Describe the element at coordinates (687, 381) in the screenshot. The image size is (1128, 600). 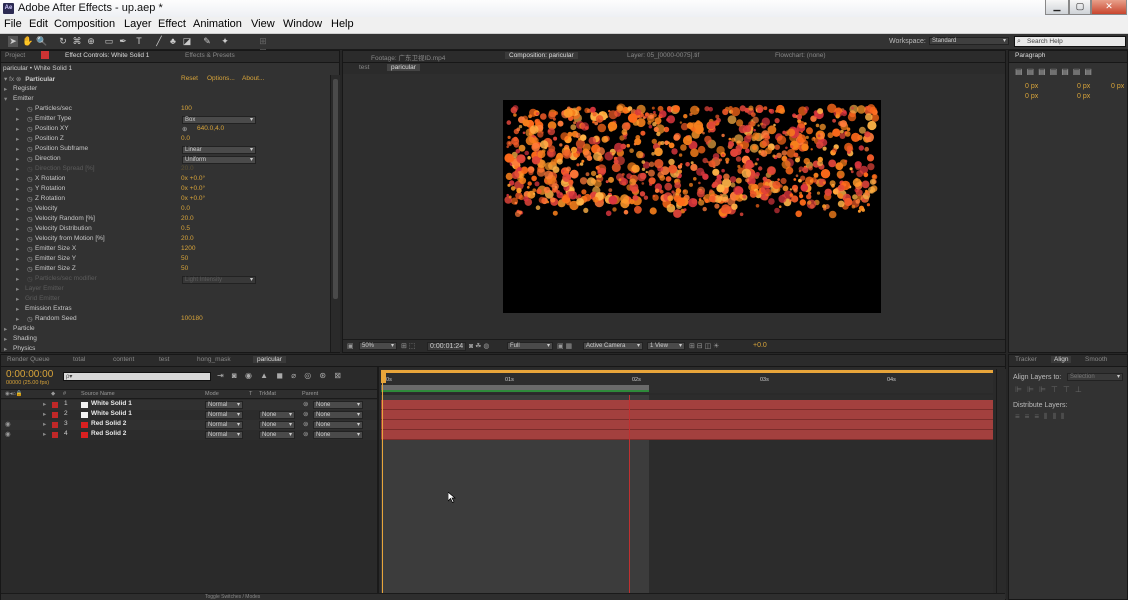
I see `time-ruler: 00s 01s 02s 03s 04s` at that location.